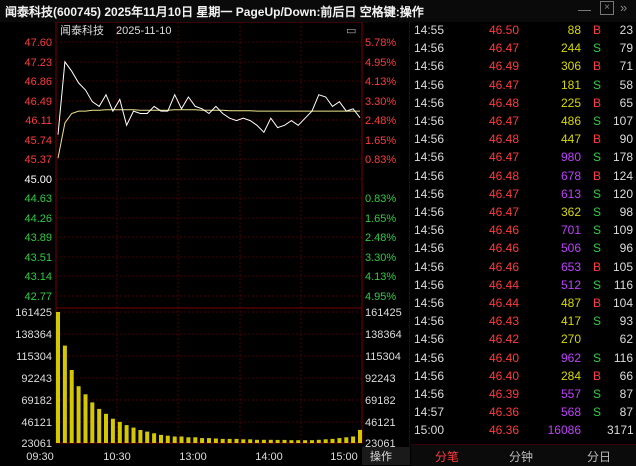  What do you see at coordinates (523, 304) in the screenshot?
I see `tick-row: 14:56 46.44 487 B 104` at bounding box center [523, 304].